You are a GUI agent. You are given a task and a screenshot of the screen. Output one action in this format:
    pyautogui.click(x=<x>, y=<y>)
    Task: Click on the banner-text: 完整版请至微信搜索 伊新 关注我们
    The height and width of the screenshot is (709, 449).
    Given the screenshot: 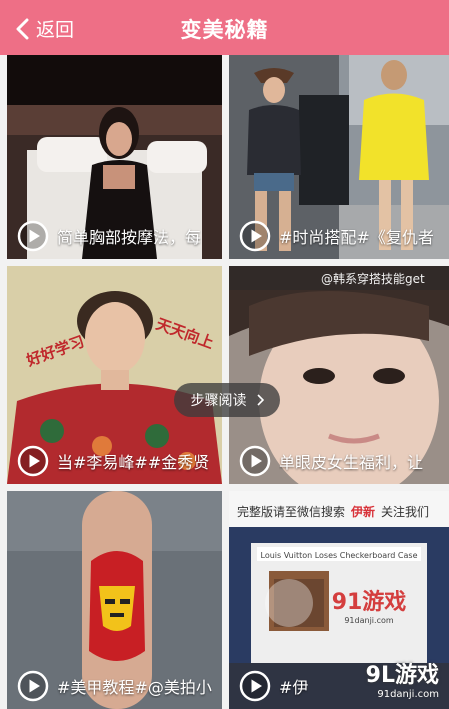 What is the action you would take?
    pyautogui.click(x=333, y=511)
    